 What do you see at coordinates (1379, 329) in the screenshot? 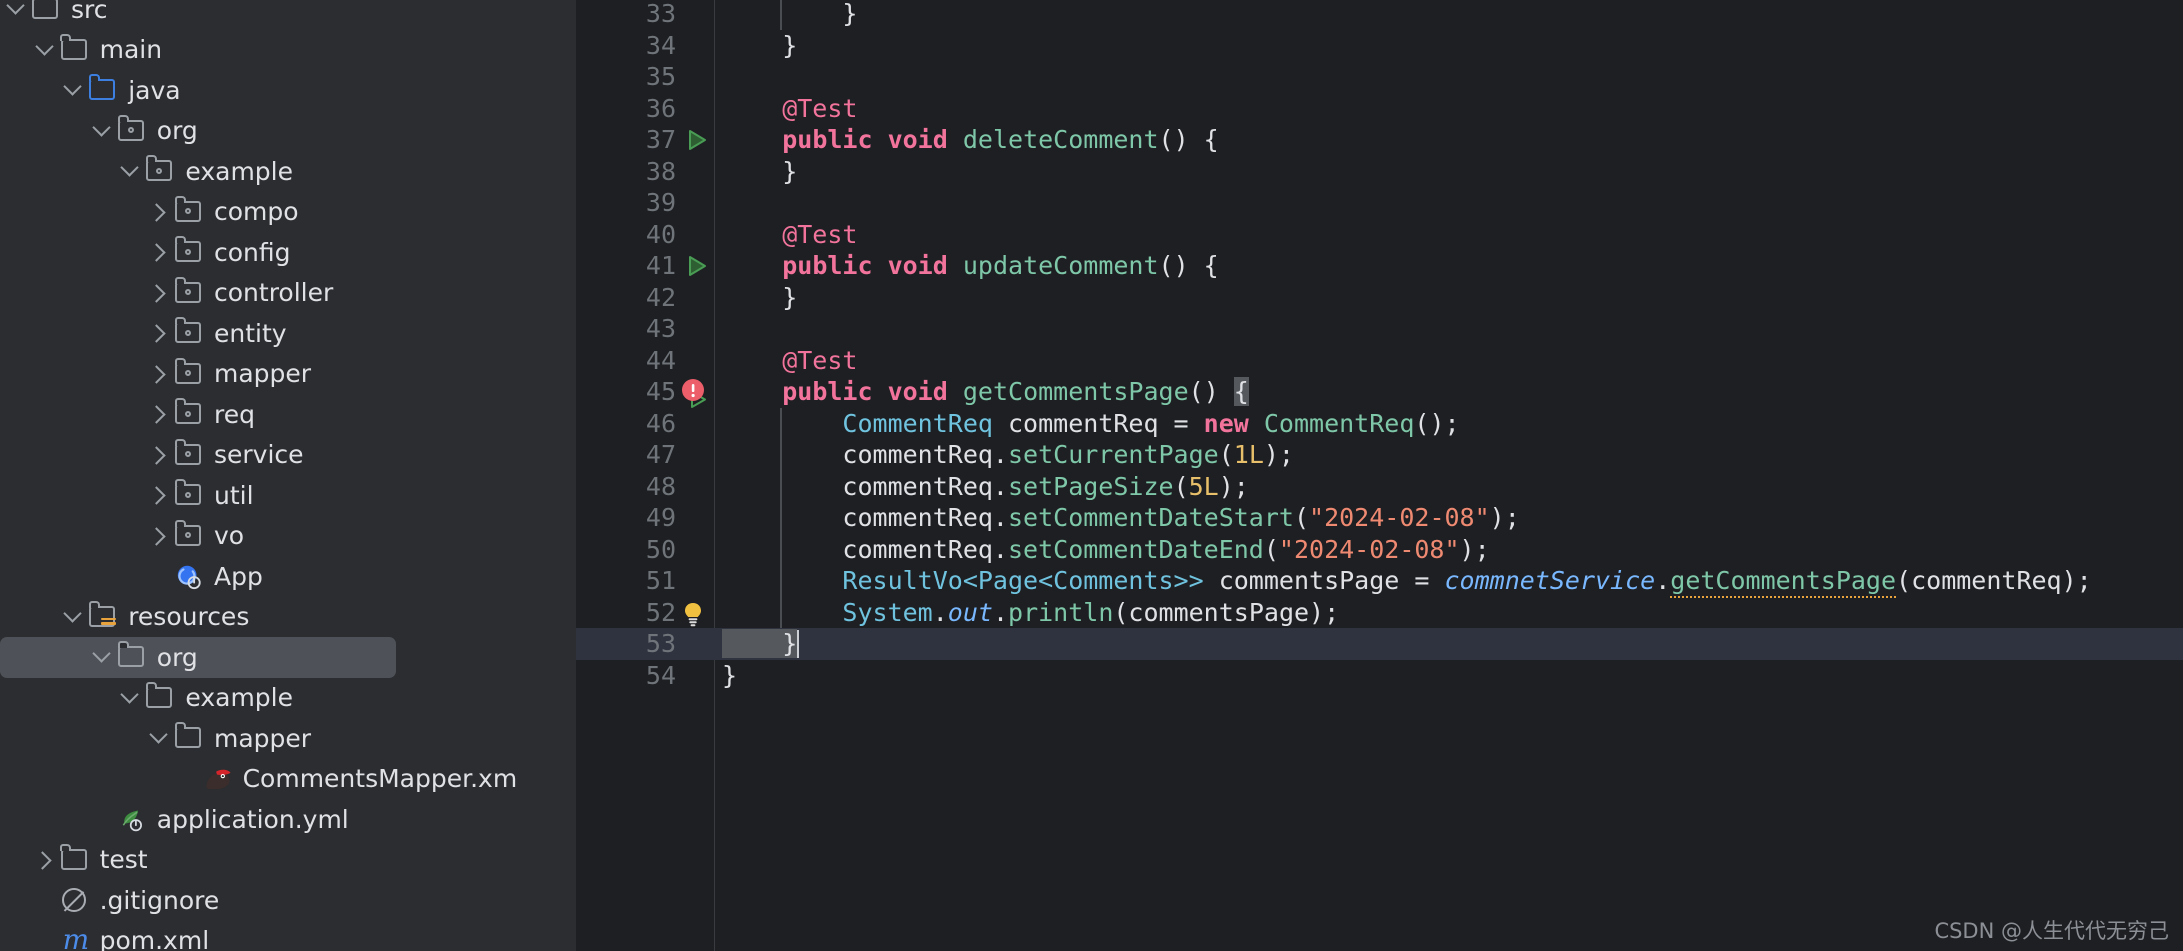
I see `code-line: 43` at bounding box center [1379, 329].